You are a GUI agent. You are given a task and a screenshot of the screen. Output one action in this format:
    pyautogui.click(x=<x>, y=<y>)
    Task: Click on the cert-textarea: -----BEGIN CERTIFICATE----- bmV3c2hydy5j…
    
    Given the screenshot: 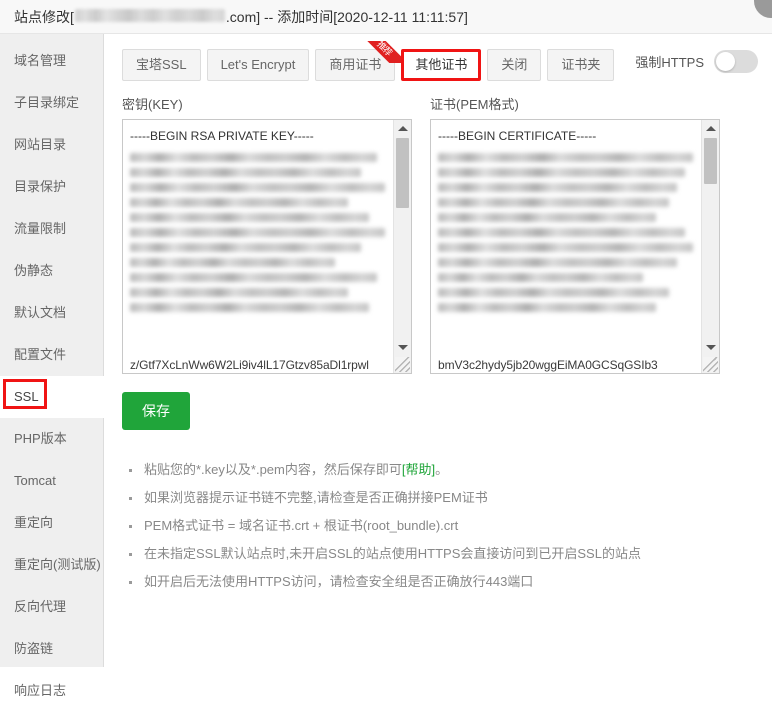 What is the action you would take?
    pyautogui.click(x=575, y=246)
    